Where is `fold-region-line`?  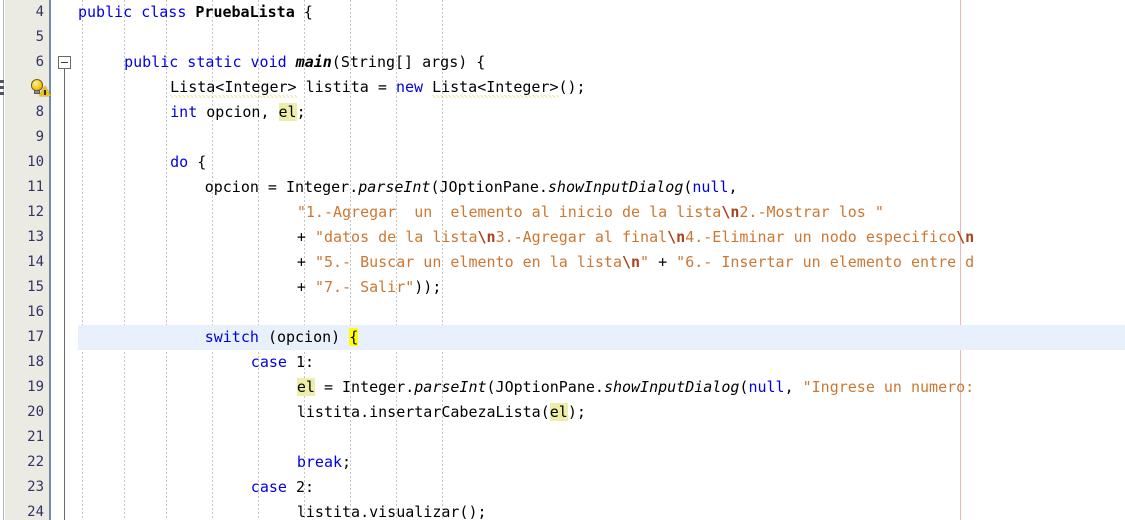 fold-region-line is located at coordinates (64, 294).